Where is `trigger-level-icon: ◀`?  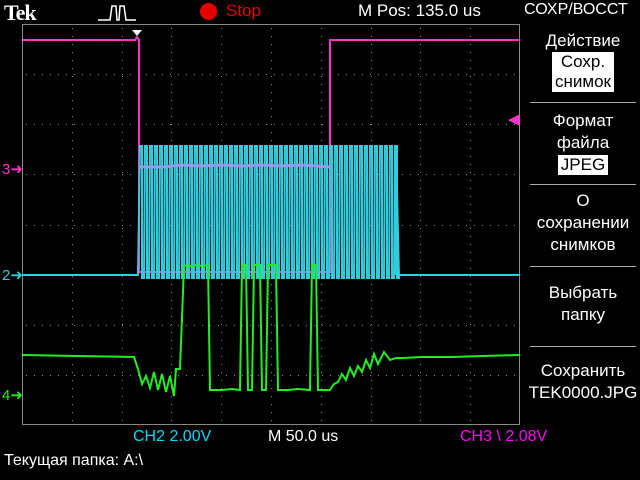 trigger-level-icon: ◀ is located at coordinates (514, 119).